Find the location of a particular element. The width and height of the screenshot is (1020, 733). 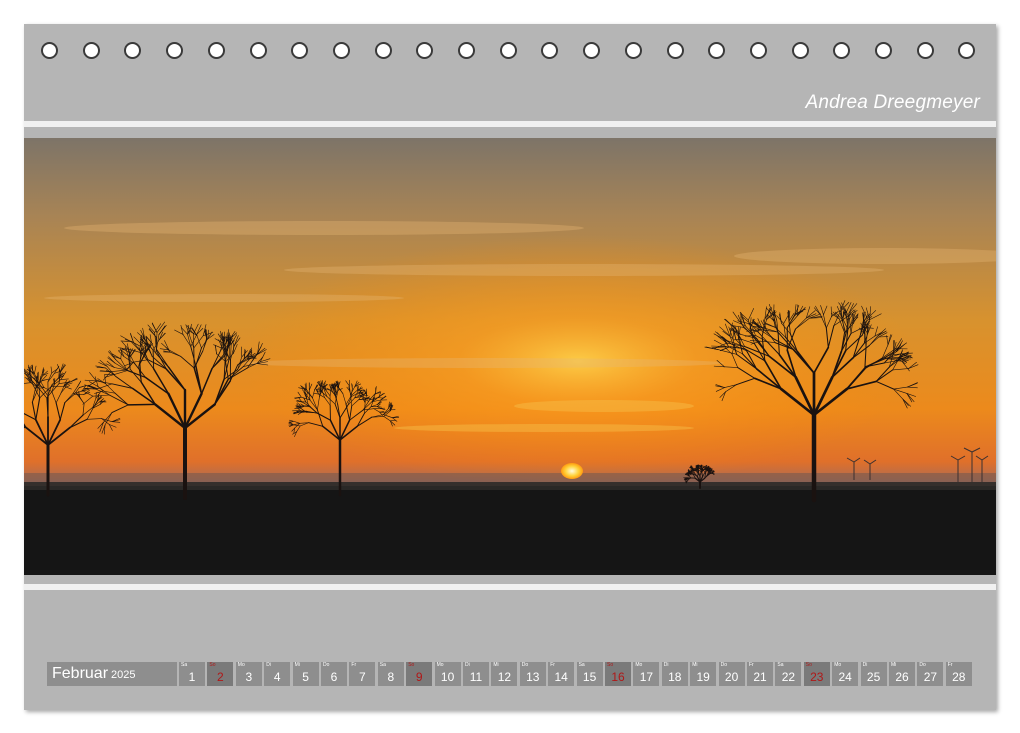

day-cell: So 2 is located at coordinates (220, 674).